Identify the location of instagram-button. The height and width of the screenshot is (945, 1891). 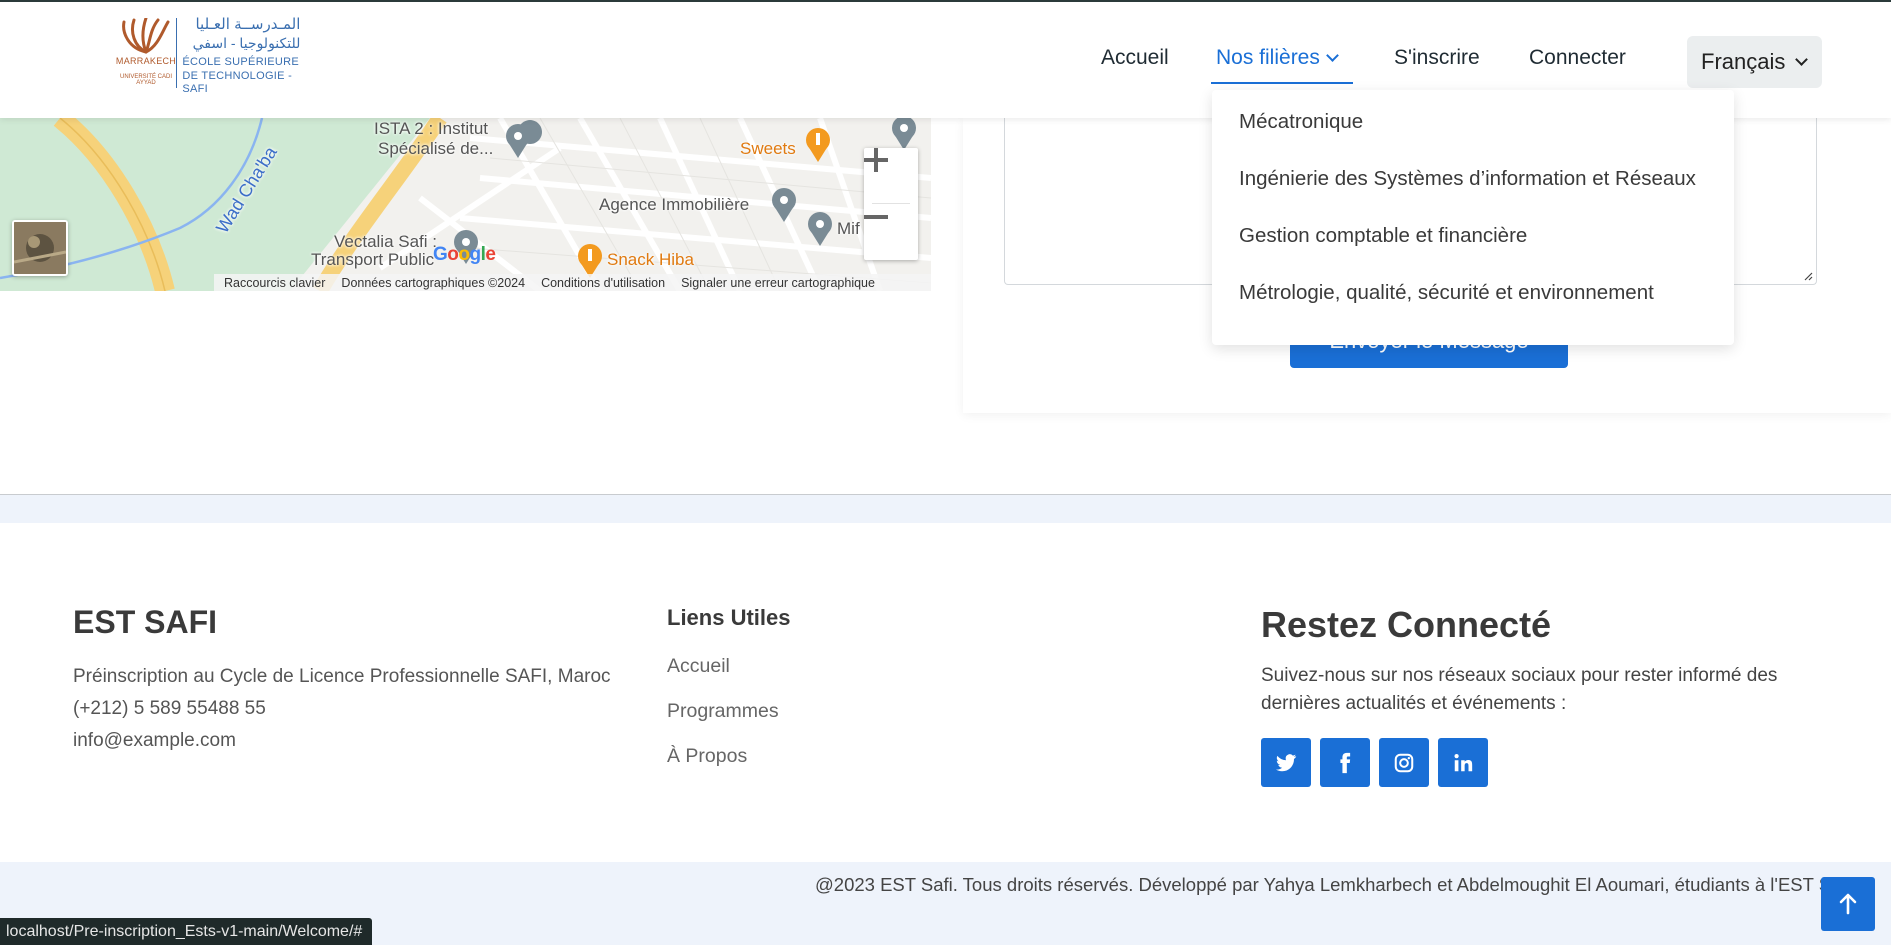
(1404, 762).